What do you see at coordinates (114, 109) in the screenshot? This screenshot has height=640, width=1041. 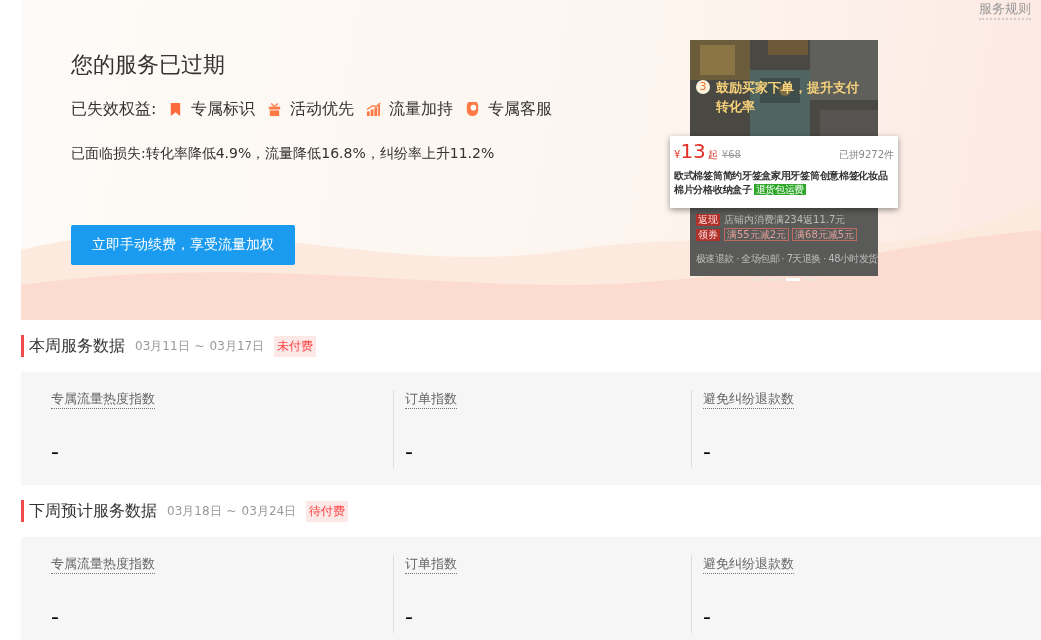 I see `benefits-label: 已失效权益:` at bounding box center [114, 109].